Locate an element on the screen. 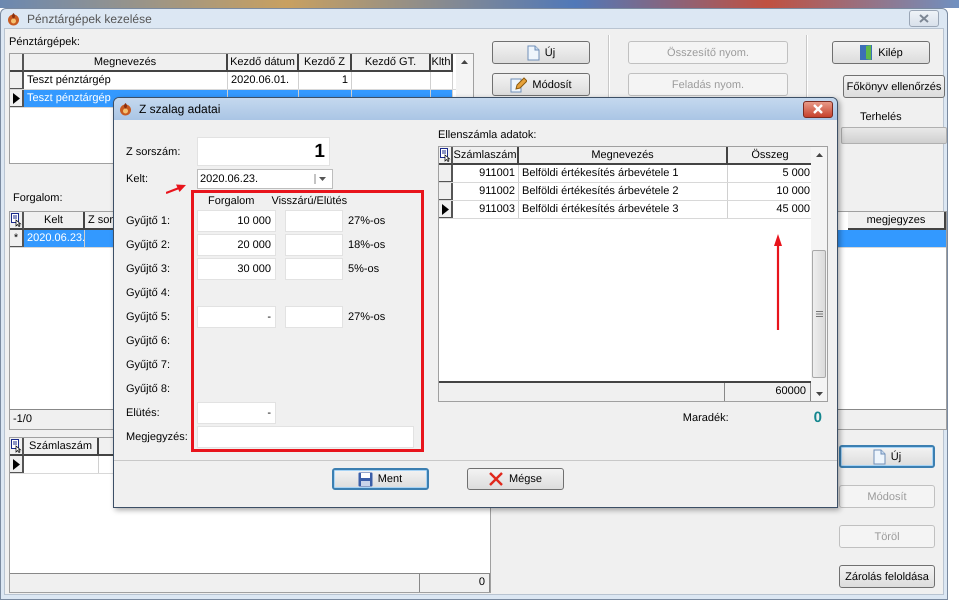  field-label: Gyűjtő 5: is located at coordinates (149, 317).